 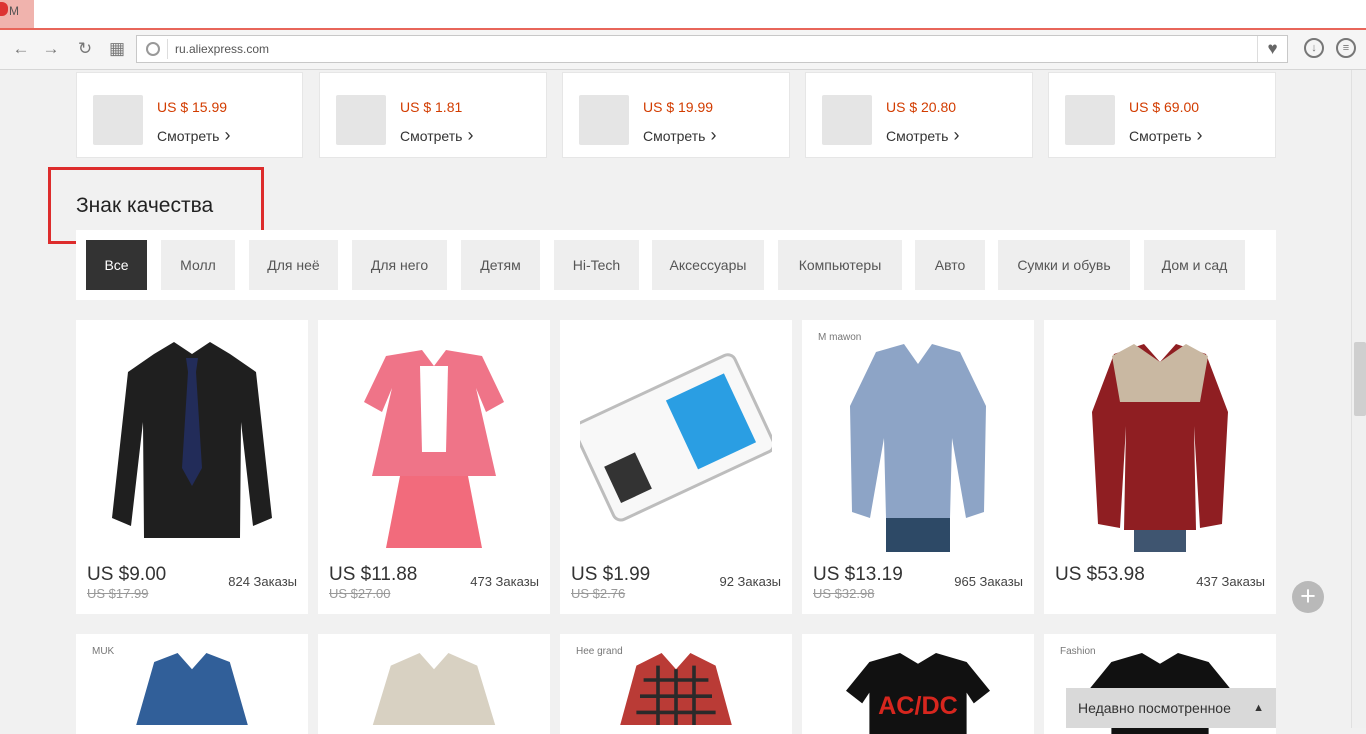 I want to click on plaid-shirt-image, so click(x=918, y=441).